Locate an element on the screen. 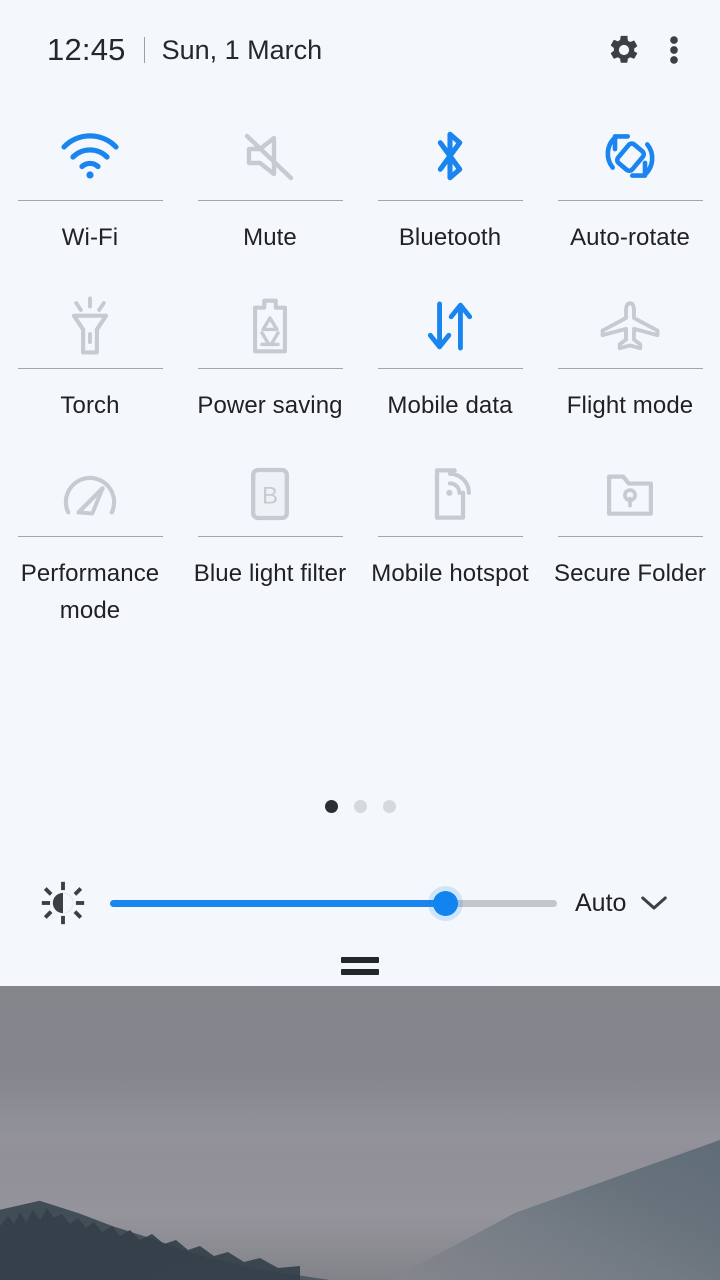 The width and height of the screenshot is (720, 1280). chevron-down-icon is located at coordinates (654, 903).